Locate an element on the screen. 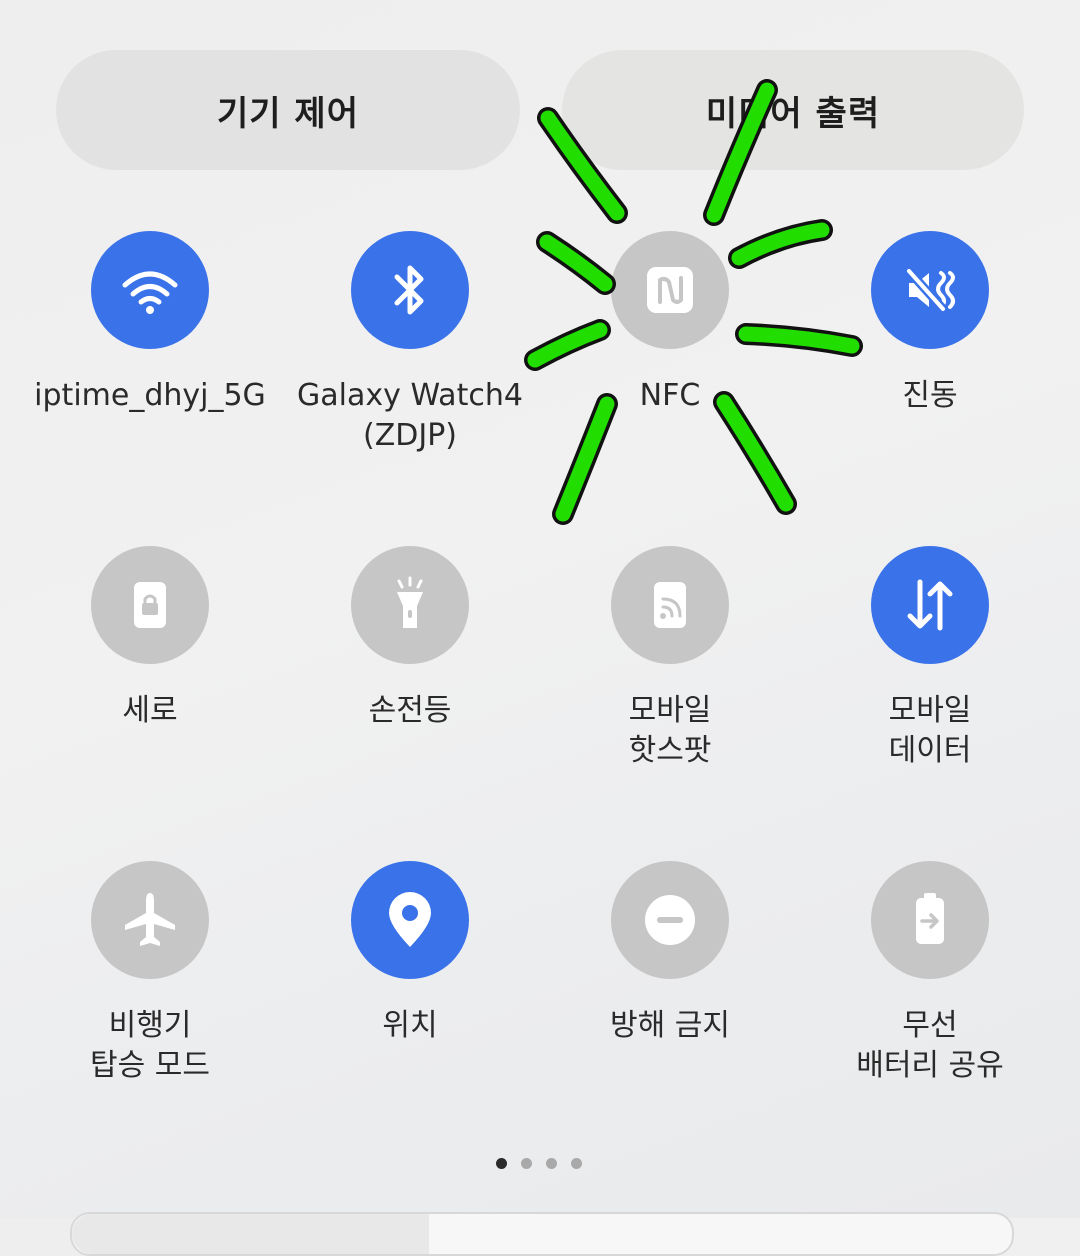 This screenshot has height=1256, width=1080. vibrate-icon is located at coordinates (929, 290).